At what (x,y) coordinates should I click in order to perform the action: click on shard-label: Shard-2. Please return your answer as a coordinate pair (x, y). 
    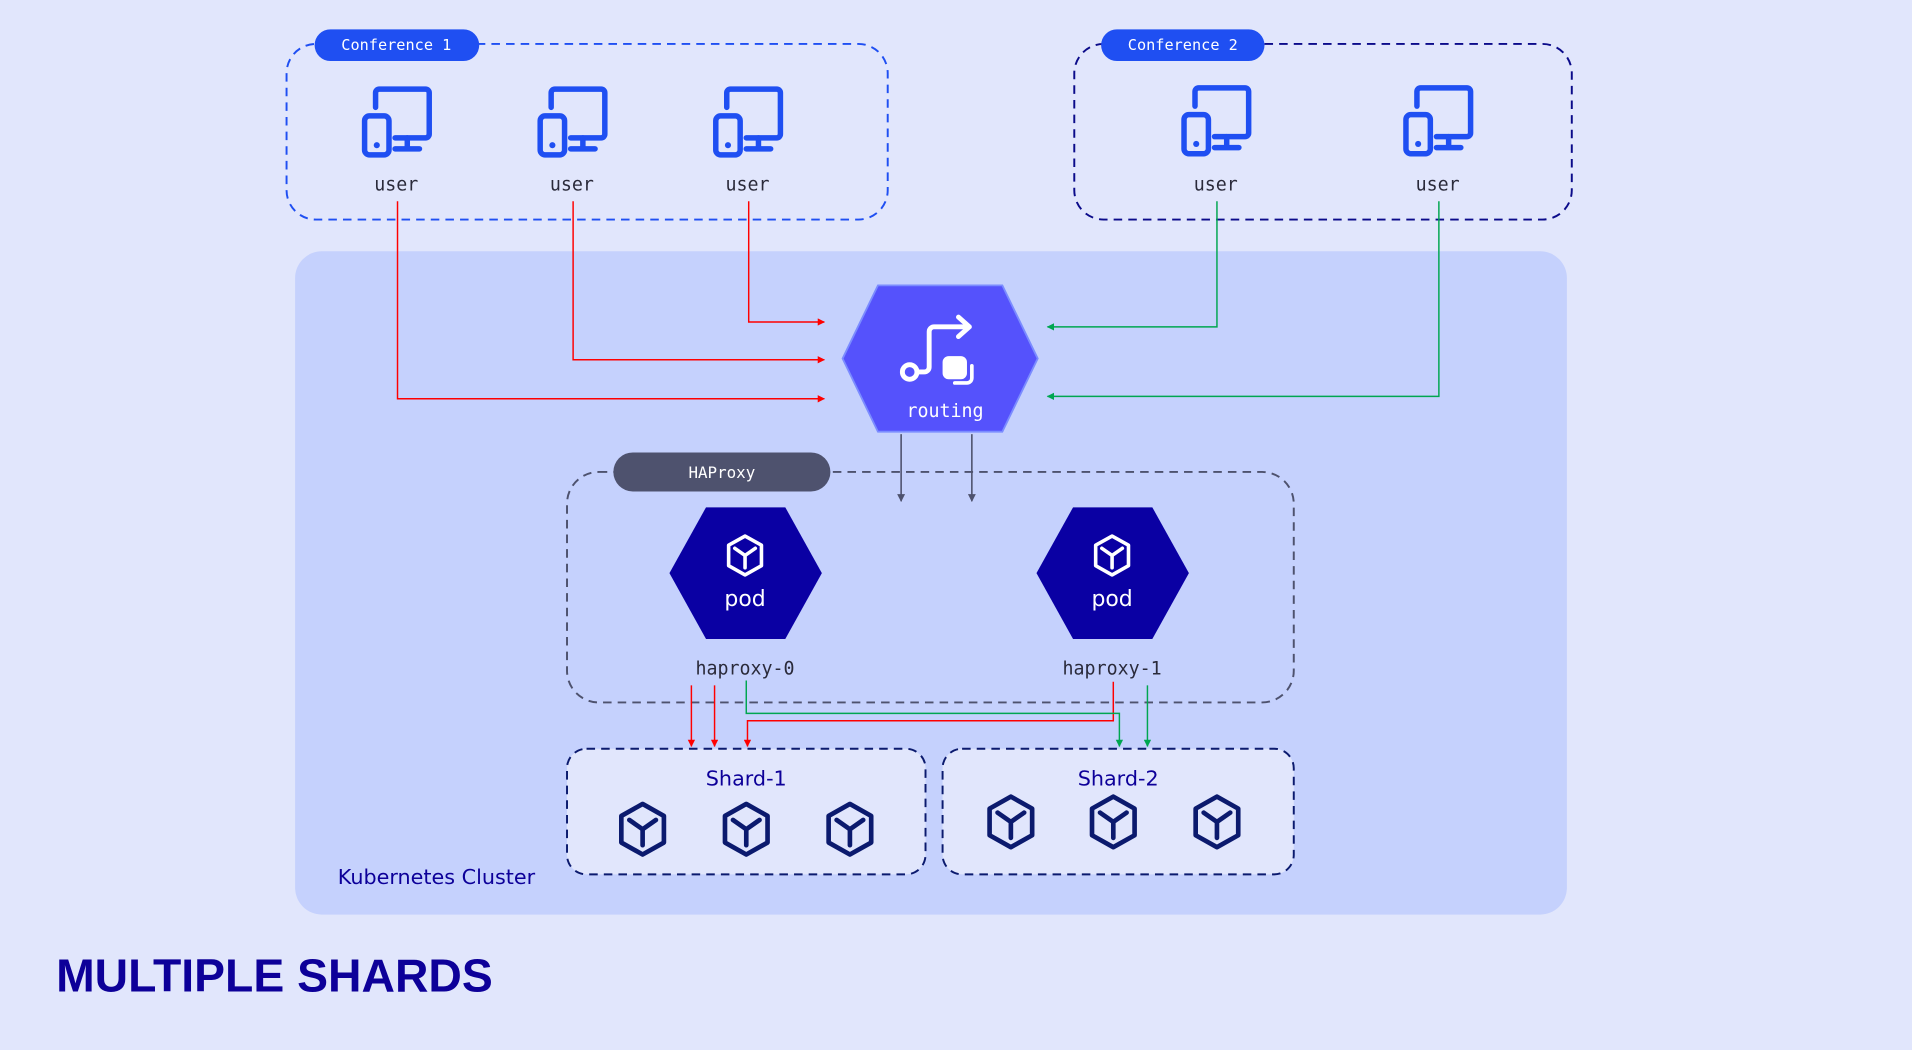
    Looking at the image, I should click on (1118, 778).